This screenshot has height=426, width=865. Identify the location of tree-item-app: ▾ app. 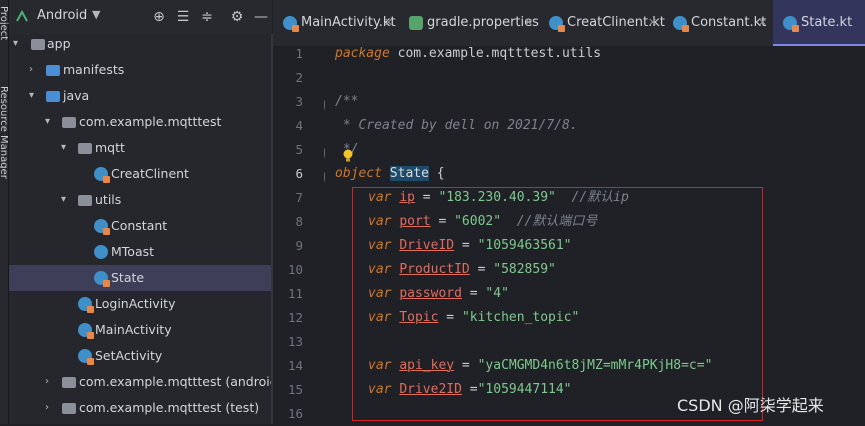
(140, 44).